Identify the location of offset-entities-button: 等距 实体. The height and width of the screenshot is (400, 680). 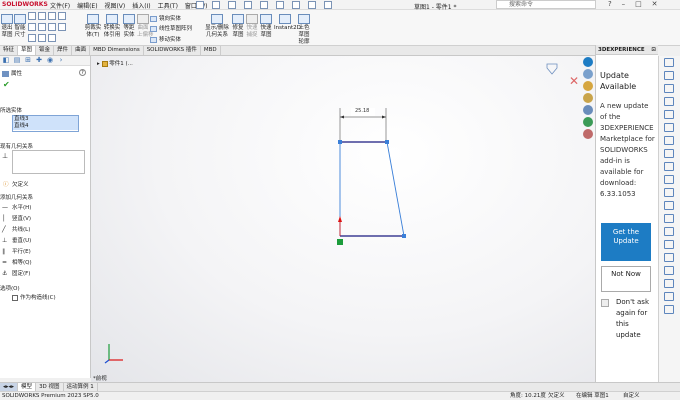
(129, 26).